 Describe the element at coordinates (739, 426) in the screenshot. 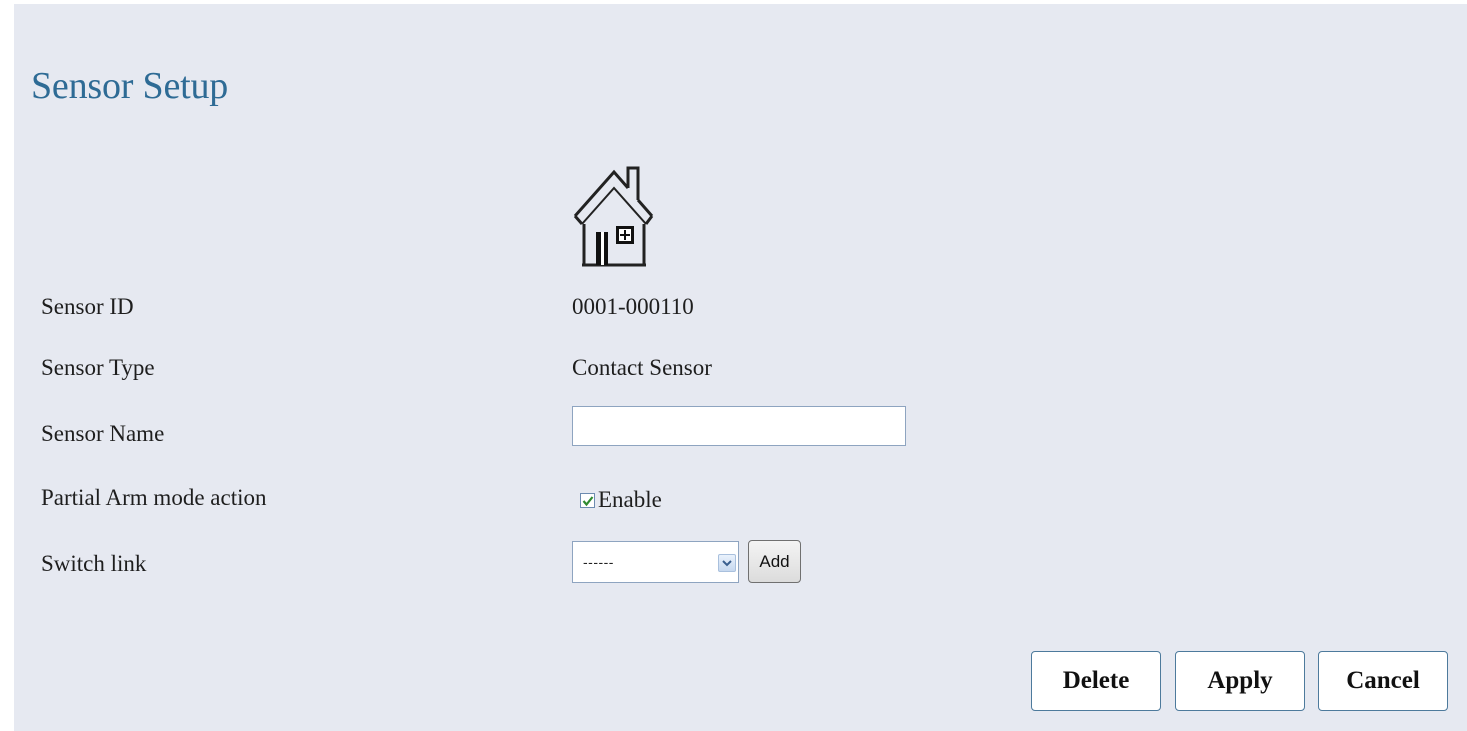

I see `sensor-name-input` at that location.